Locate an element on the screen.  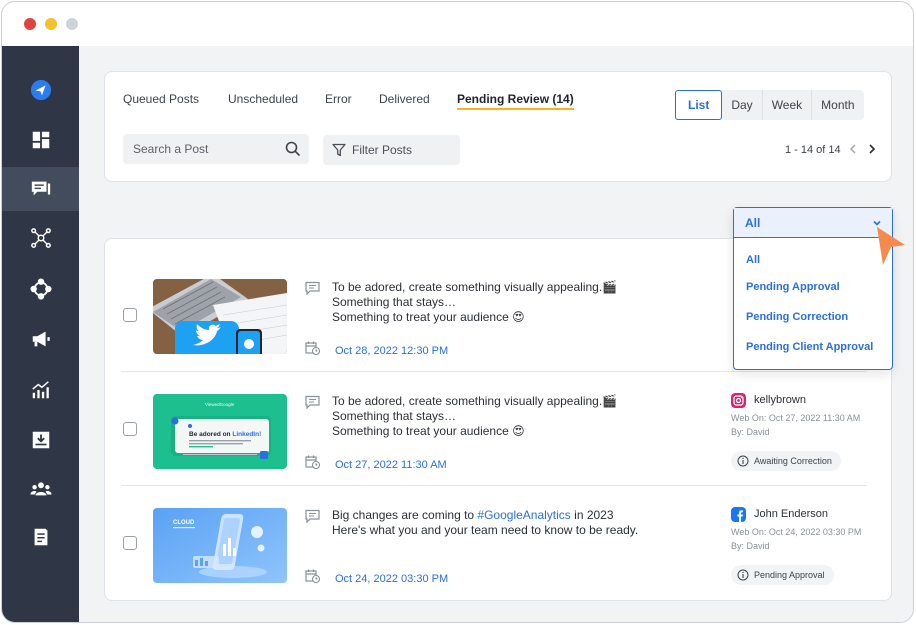
post-thumbnail: CLOUD is located at coordinates (220, 545).